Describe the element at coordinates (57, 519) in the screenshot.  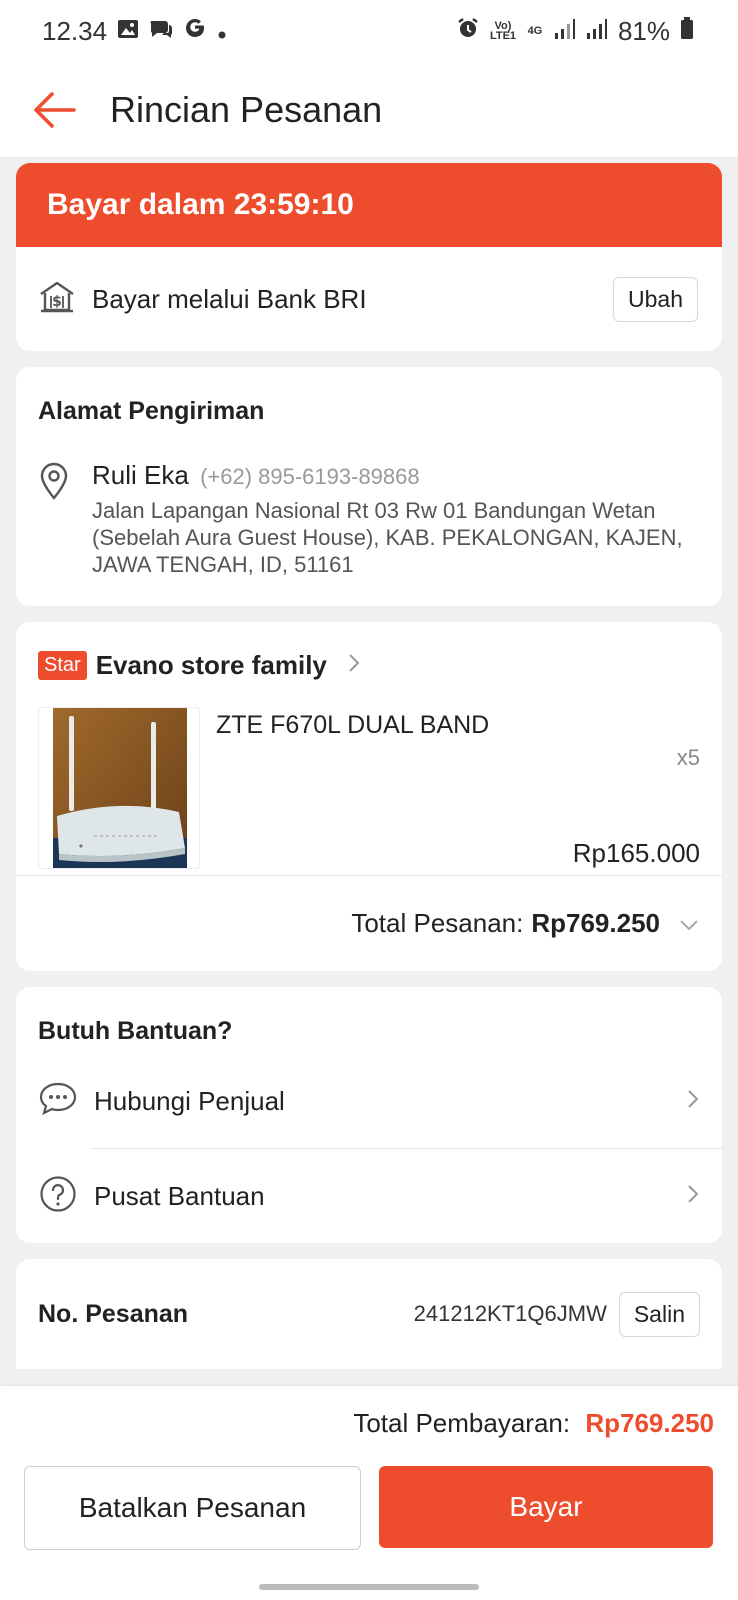
I see `location-pin-icon` at that location.